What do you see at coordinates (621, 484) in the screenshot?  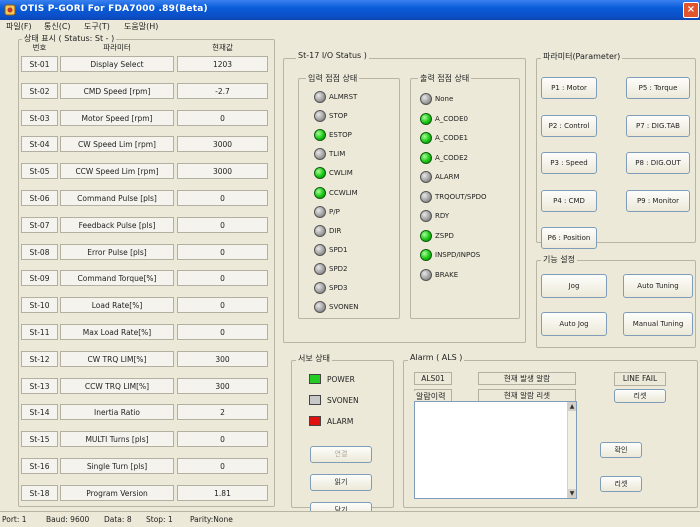 I see `alarm-reset-button: 리셋` at bounding box center [621, 484].